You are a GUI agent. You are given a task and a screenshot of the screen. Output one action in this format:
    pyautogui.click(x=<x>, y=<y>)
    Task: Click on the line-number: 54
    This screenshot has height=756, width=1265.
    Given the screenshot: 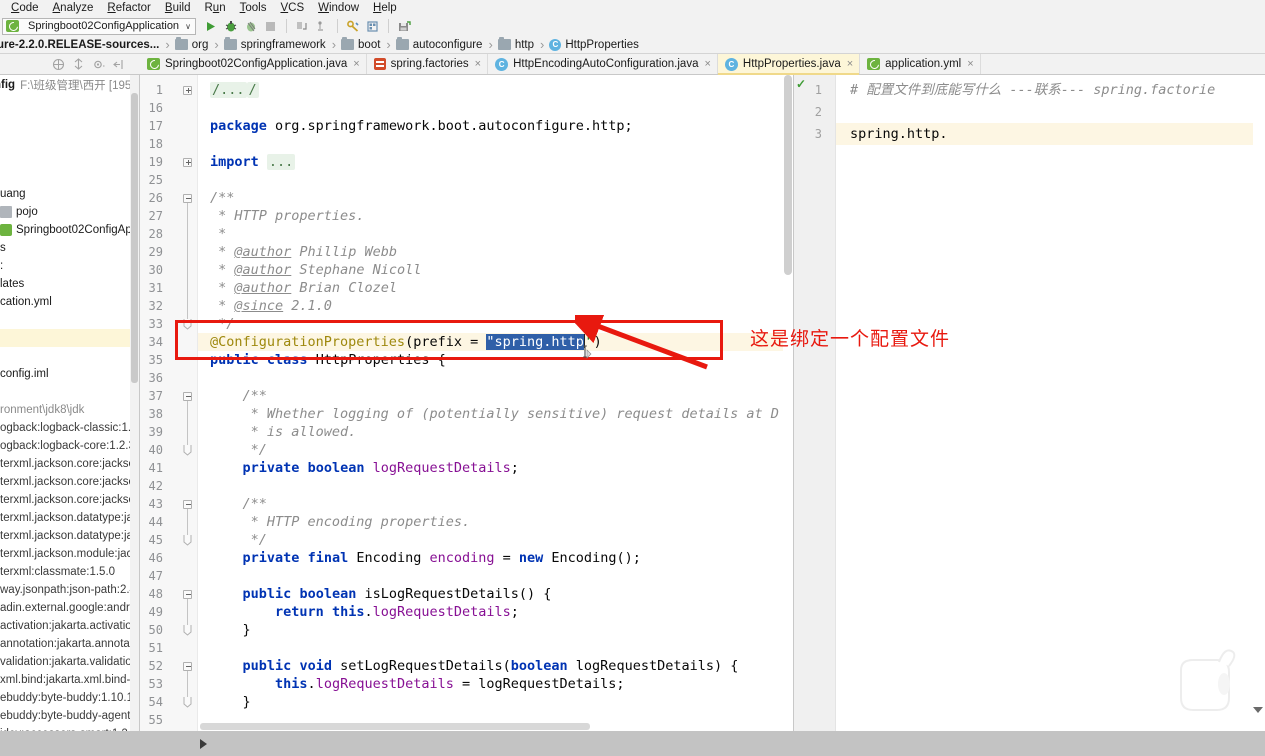 What is the action you would take?
    pyautogui.click(x=151, y=702)
    